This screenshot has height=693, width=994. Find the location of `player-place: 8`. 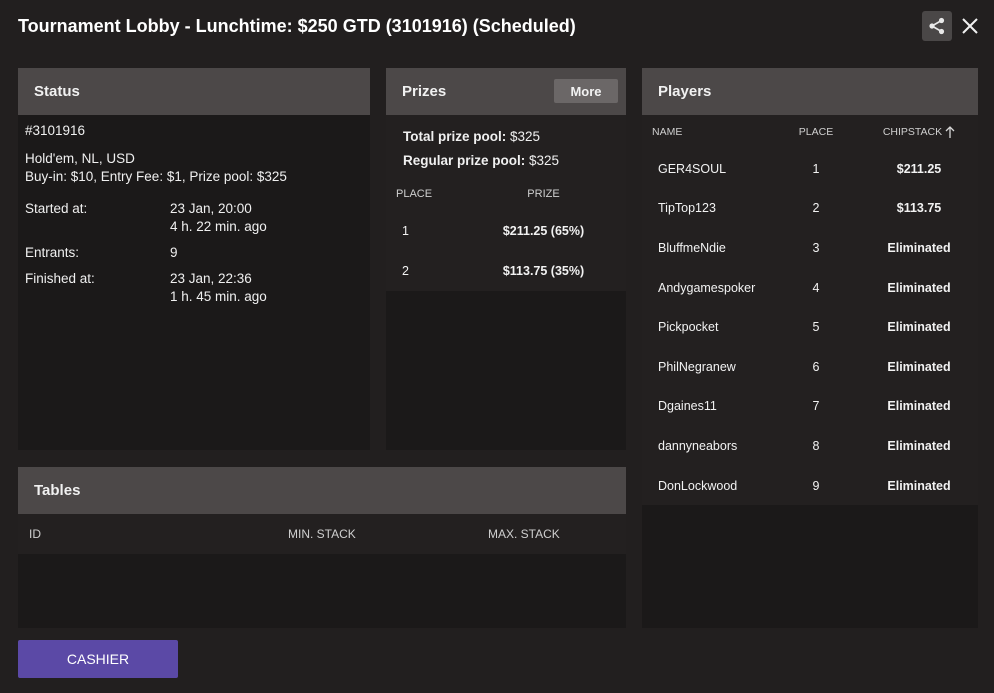

player-place: 8 is located at coordinates (816, 445).